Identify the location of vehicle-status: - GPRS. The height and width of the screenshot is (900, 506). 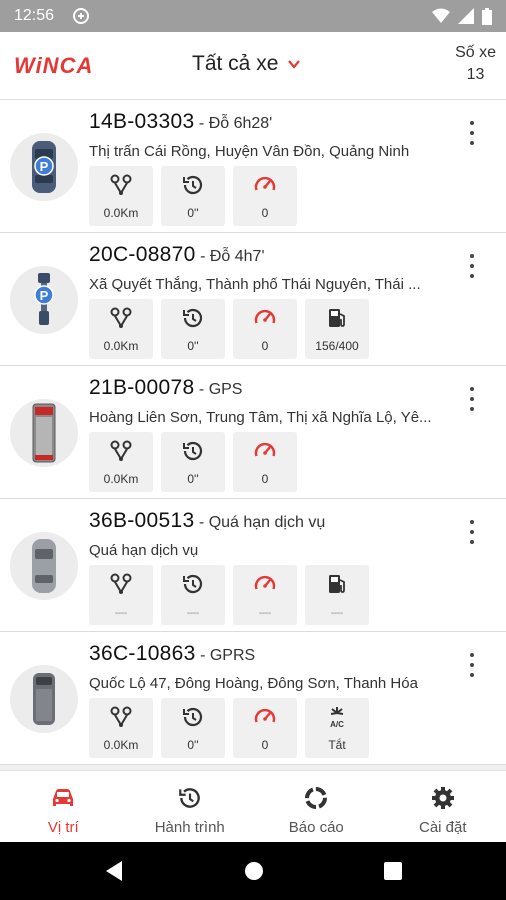
(225, 655).